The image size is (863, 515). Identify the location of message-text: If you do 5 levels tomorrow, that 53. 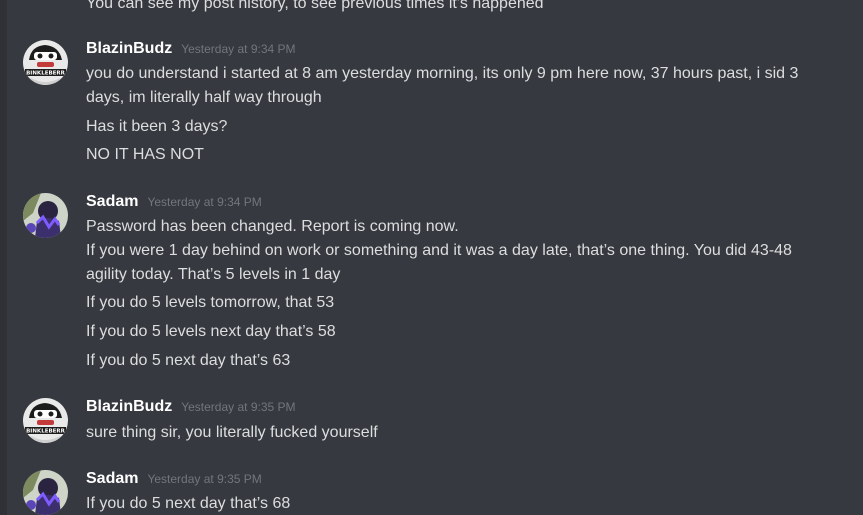
(210, 302).